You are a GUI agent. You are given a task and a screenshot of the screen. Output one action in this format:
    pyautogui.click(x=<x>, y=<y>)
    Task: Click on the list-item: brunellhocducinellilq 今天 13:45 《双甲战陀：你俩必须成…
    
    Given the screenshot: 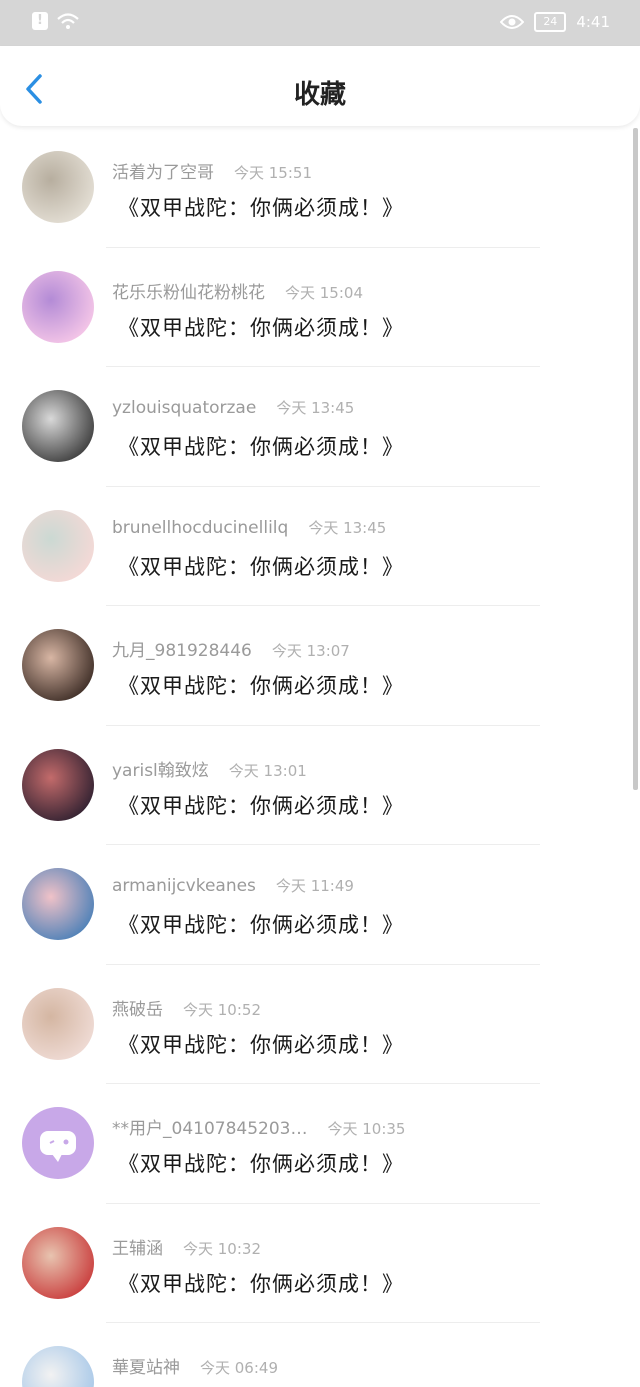 What is the action you would take?
    pyautogui.click(x=320, y=546)
    